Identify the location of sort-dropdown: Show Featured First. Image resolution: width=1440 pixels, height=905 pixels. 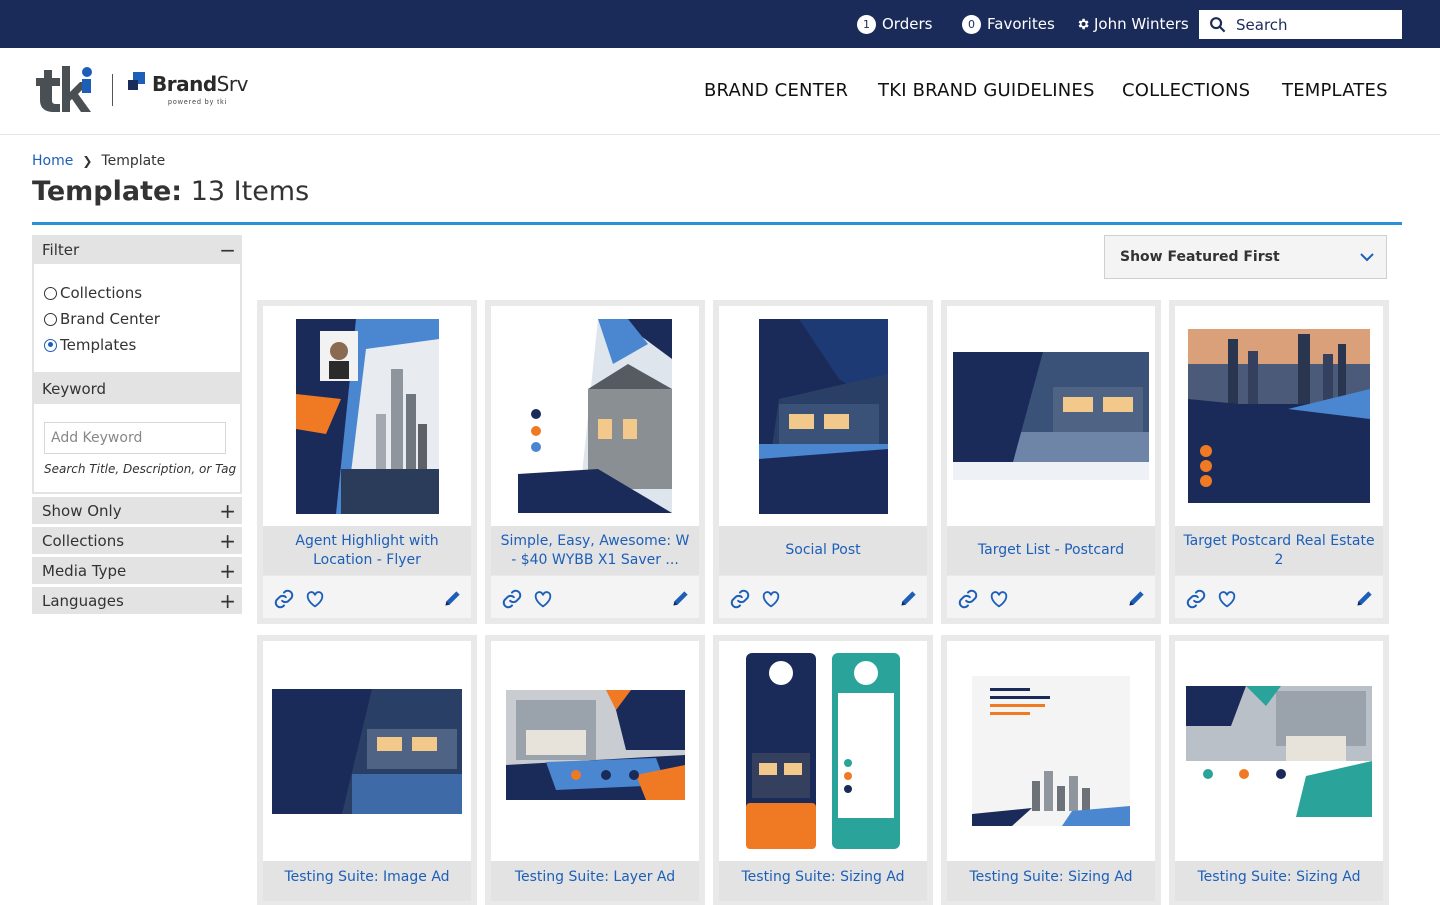
(1245, 257).